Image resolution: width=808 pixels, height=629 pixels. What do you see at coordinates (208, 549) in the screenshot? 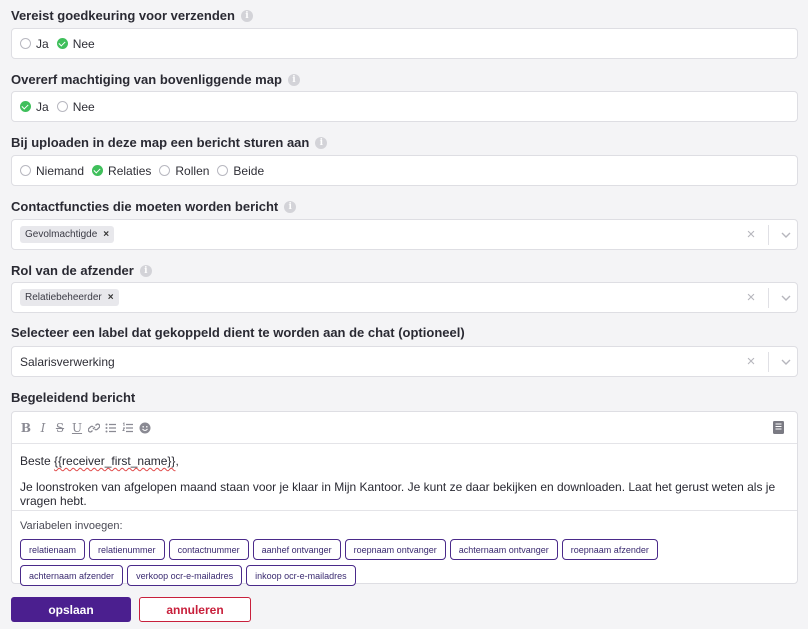
I see `var-contactnummer-button: contactnummer` at bounding box center [208, 549].